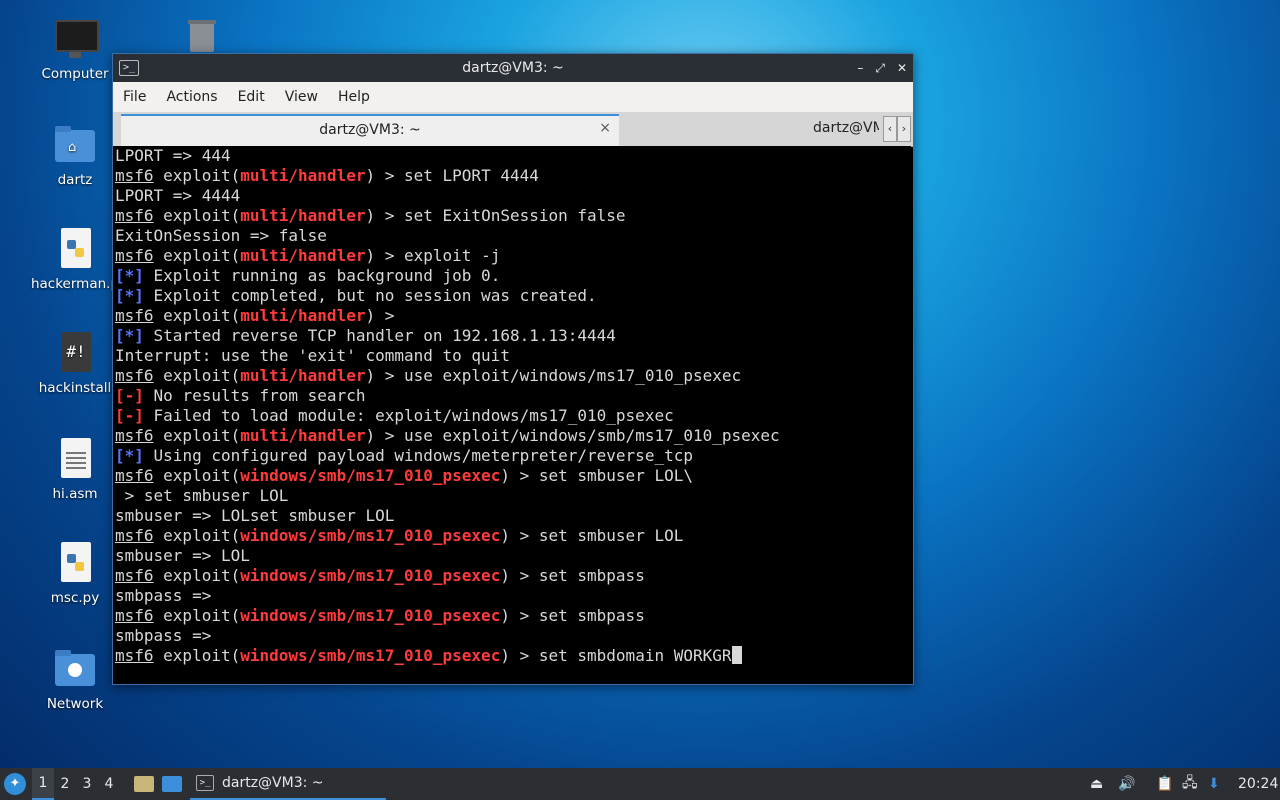 The image size is (1280, 800). I want to click on line-text: LPORT => 4444, so click(178, 195).